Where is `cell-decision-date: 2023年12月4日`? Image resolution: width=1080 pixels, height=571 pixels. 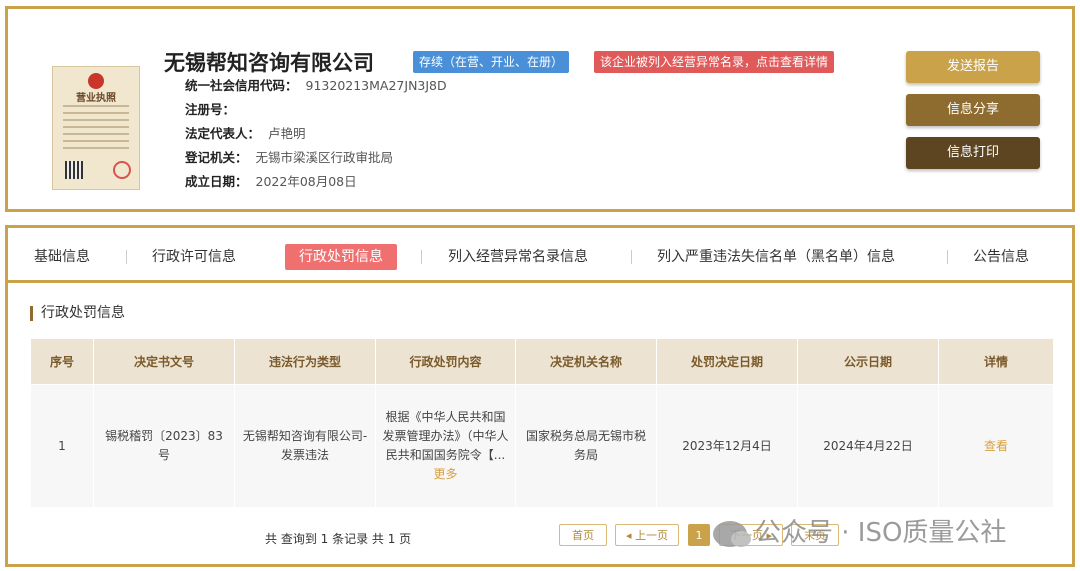 cell-decision-date: 2023年12月4日 is located at coordinates (727, 446).